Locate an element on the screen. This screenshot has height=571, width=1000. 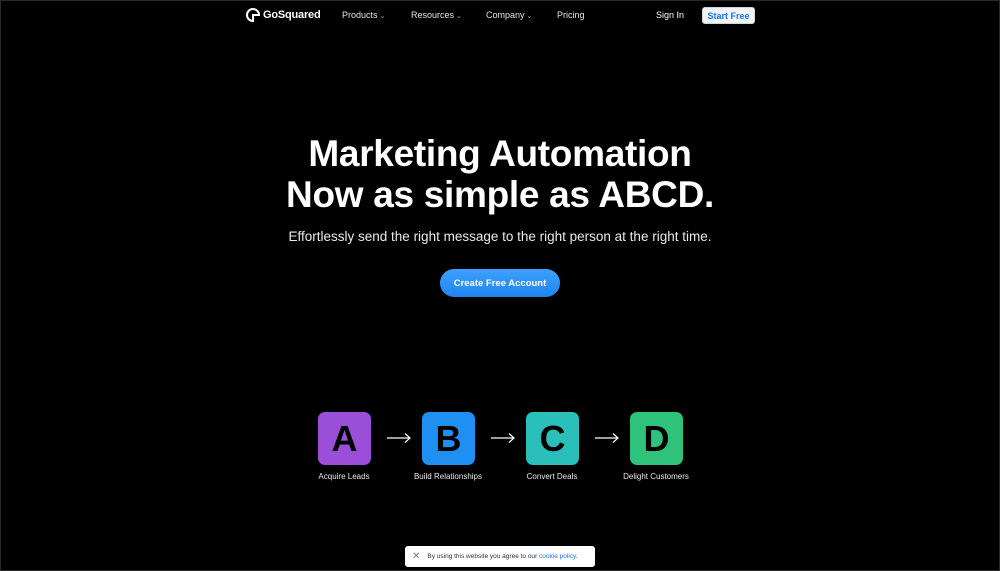
cookie-policy-link: cookie policy is located at coordinates (557, 556).